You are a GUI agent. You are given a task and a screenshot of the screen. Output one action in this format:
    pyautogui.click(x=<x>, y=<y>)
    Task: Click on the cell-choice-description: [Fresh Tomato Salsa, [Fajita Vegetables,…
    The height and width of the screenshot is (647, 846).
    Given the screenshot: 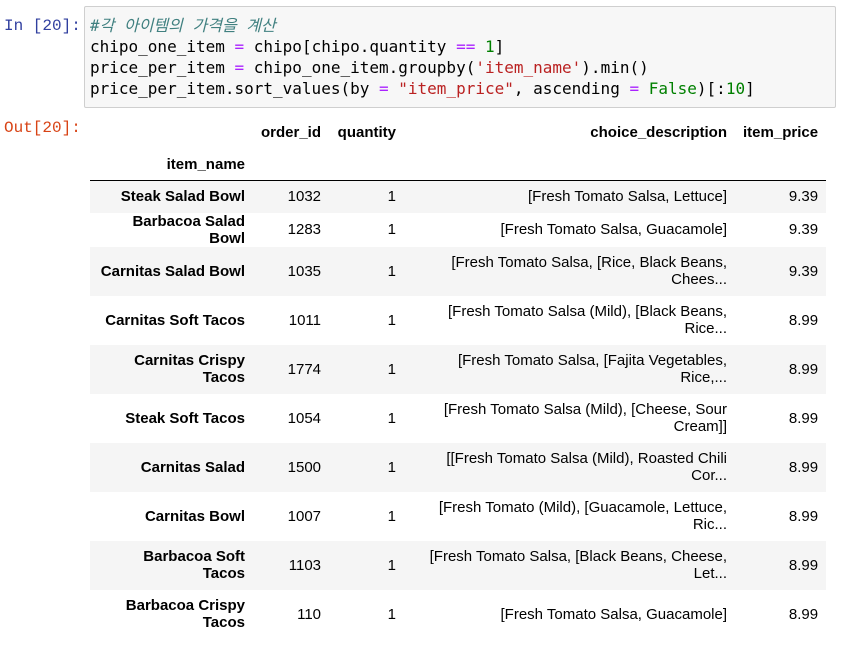 What is the action you would take?
    pyautogui.click(x=592, y=369)
    